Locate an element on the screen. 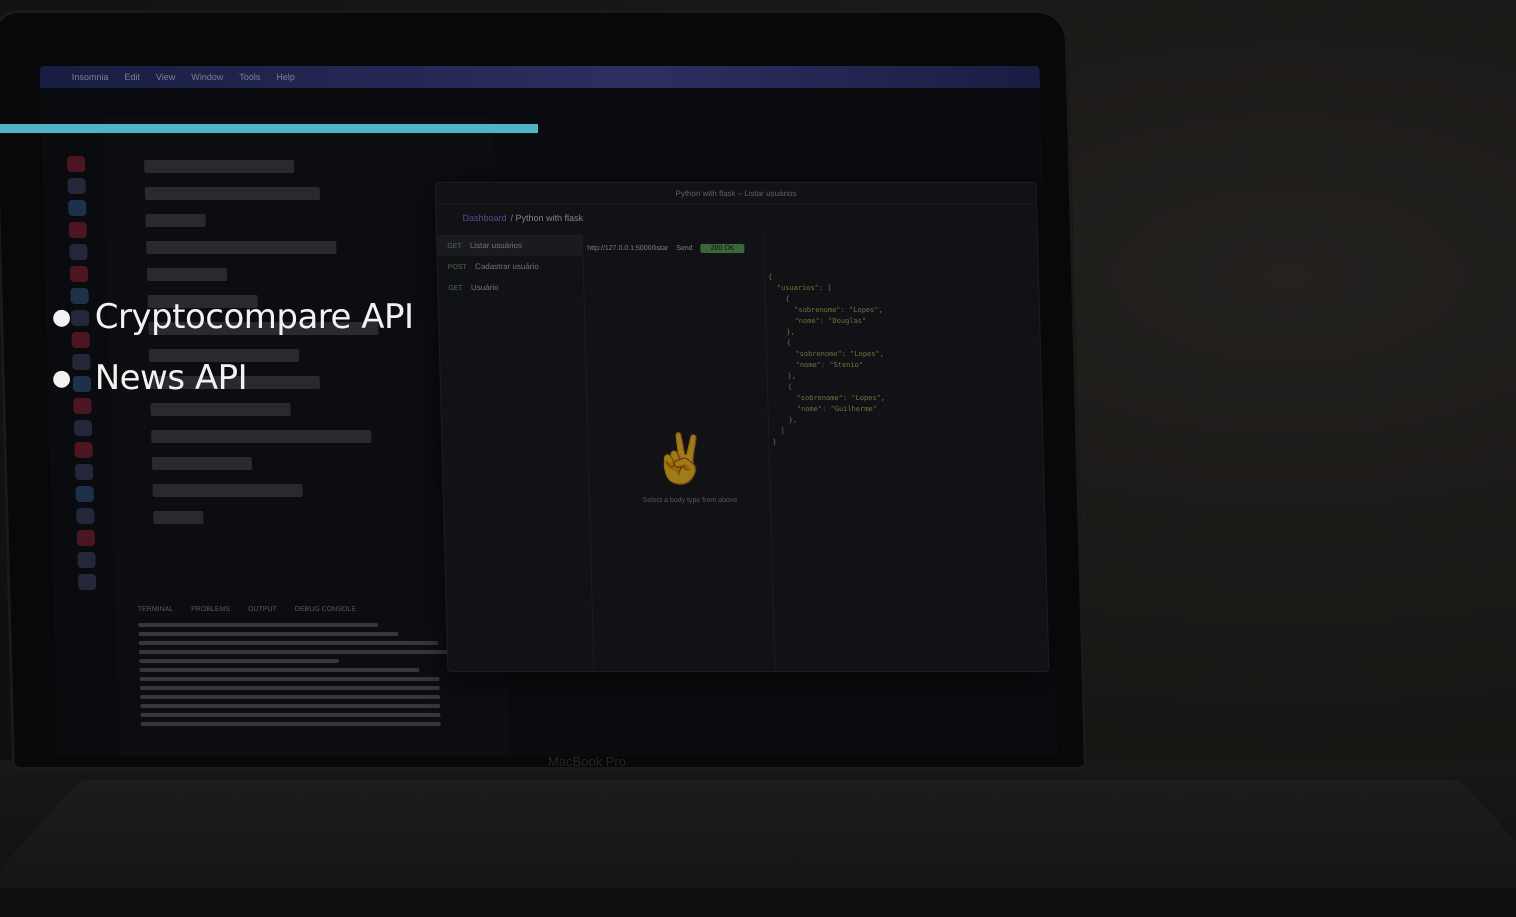  bullet-list: ● Cryptocompare API ● News API is located at coordinates (233, 348).